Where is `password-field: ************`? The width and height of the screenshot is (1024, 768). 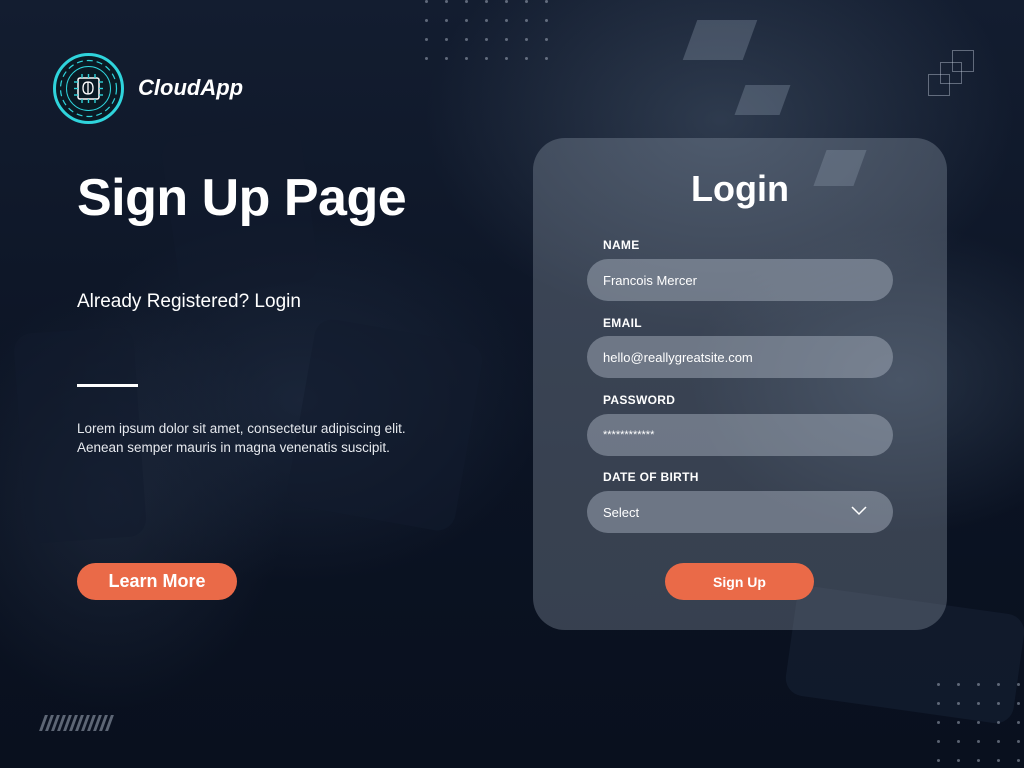 password-field: ************ is located at coordinates (740, 435).